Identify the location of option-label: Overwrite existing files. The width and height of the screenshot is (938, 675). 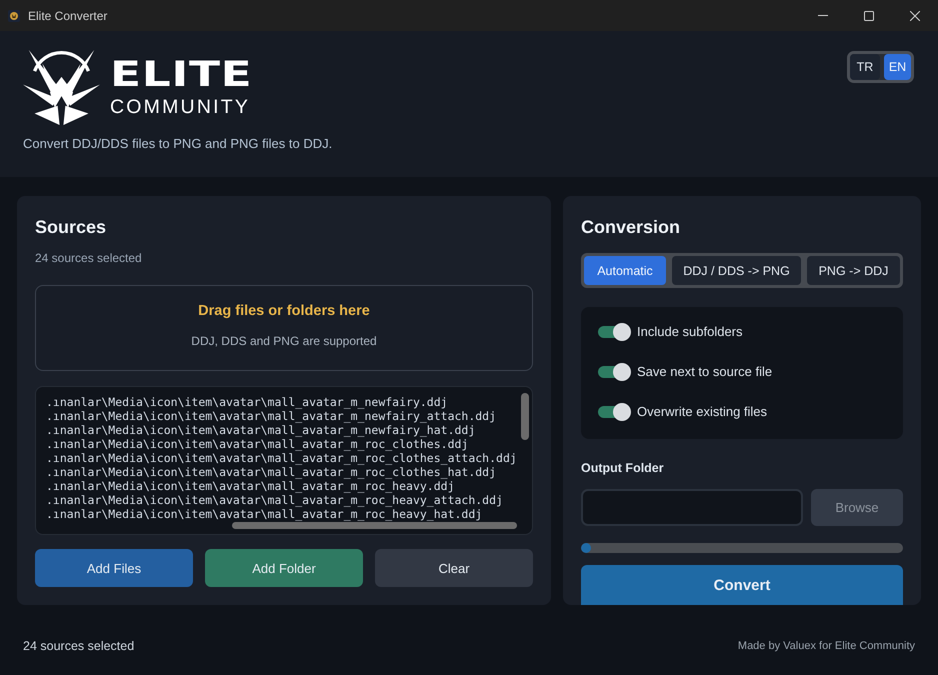
(702, 412).